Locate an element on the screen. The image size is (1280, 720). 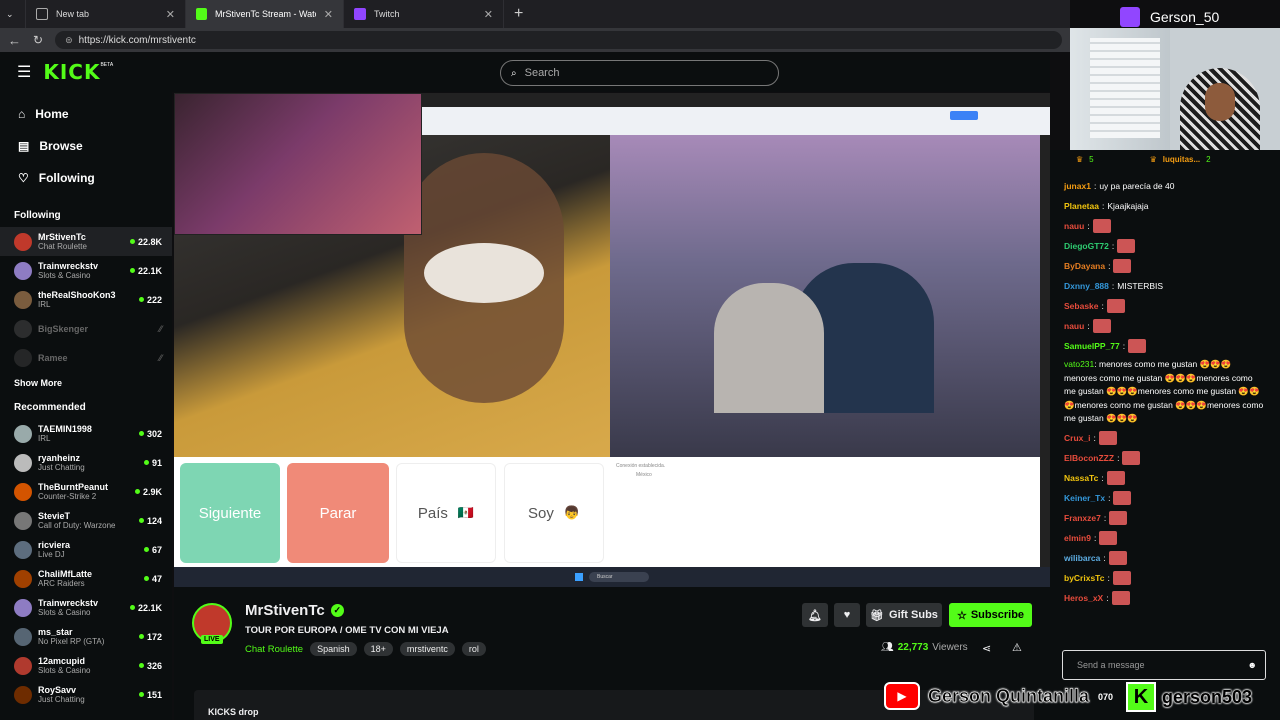
chat-input: Send a message ☻ is located at coordinates (1164, 665).